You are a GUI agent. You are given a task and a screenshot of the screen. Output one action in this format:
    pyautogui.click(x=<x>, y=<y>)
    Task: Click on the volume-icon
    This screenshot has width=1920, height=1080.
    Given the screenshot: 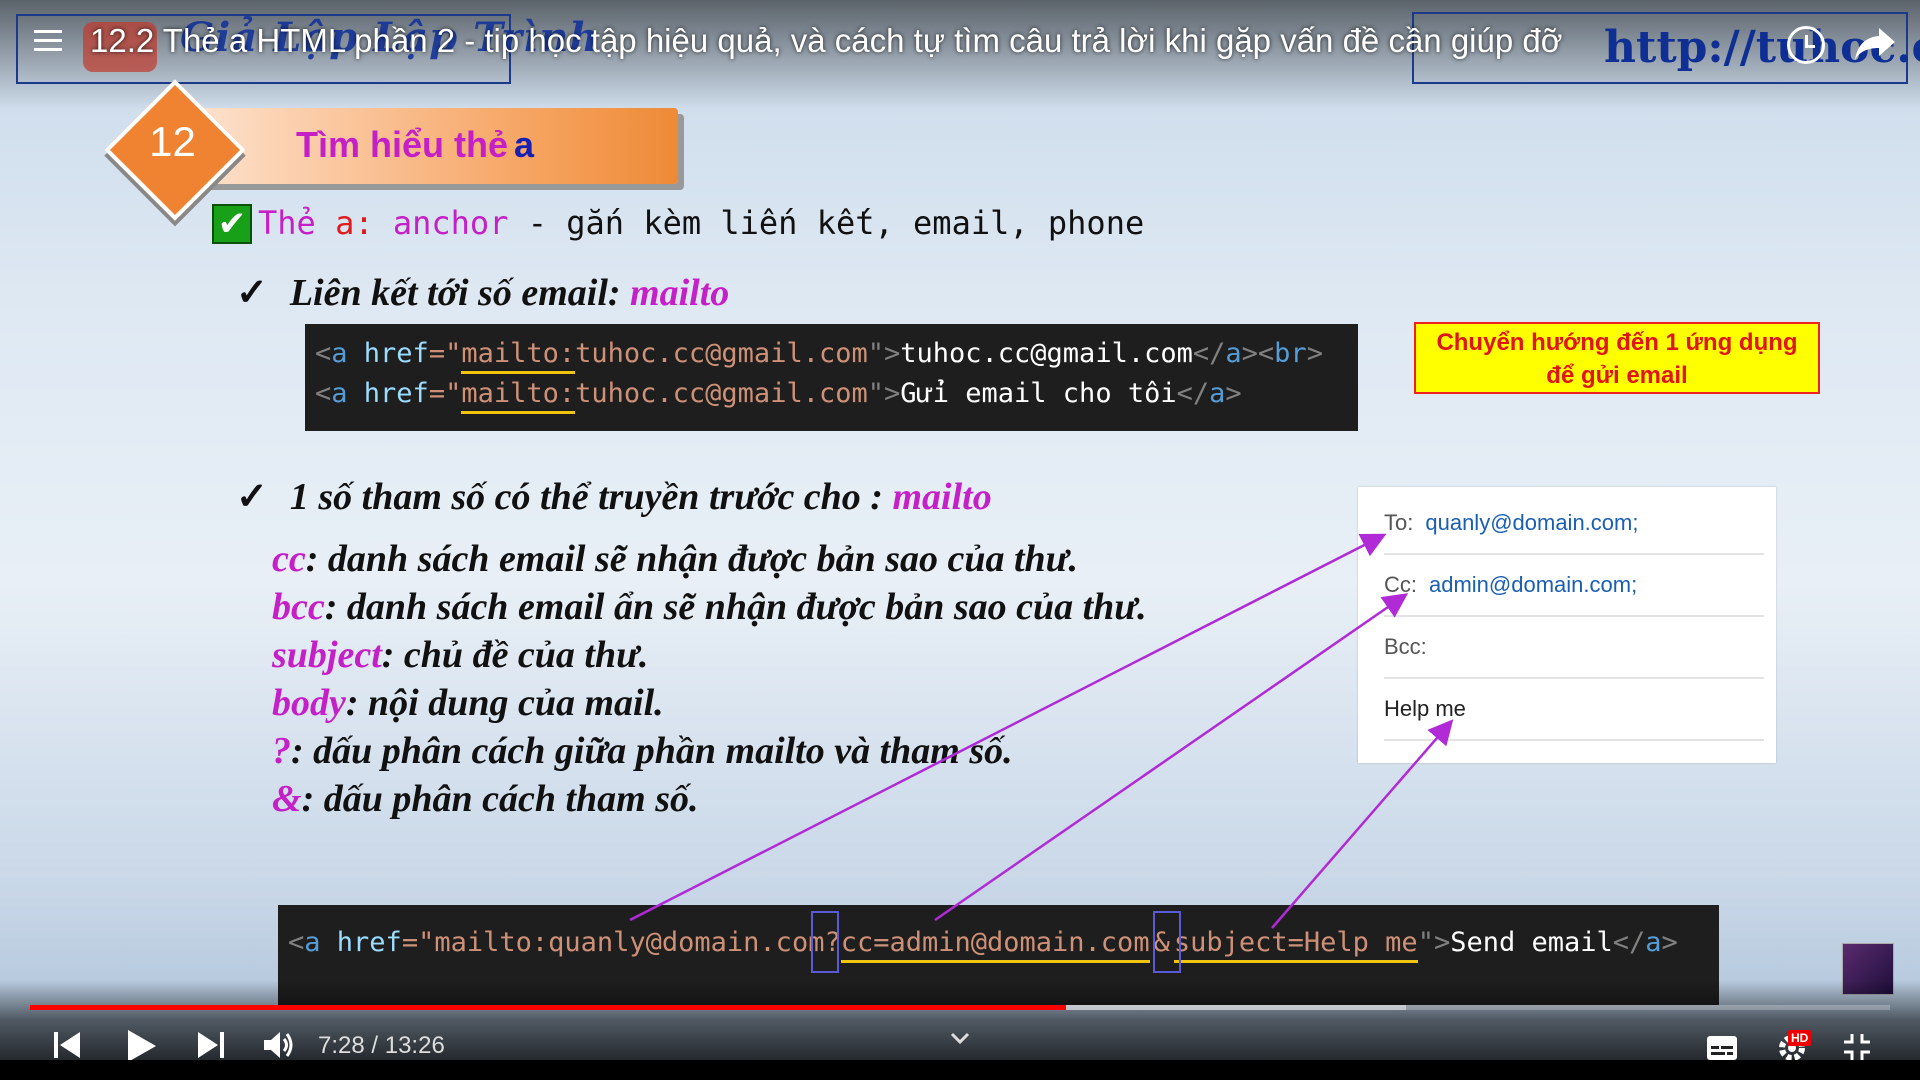 What is the action you would take?
    pyautogui.click(x=279, y=1045)
    